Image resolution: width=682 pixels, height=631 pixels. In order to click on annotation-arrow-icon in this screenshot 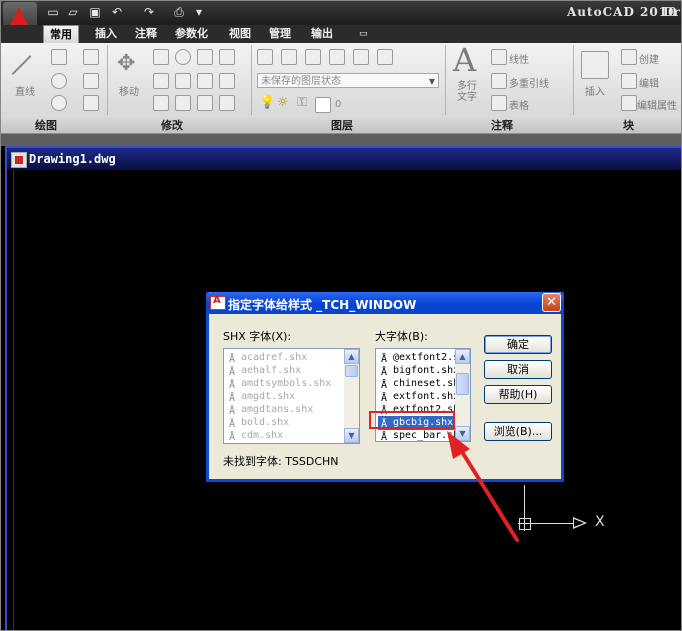, I will do `click(483, 486)`.